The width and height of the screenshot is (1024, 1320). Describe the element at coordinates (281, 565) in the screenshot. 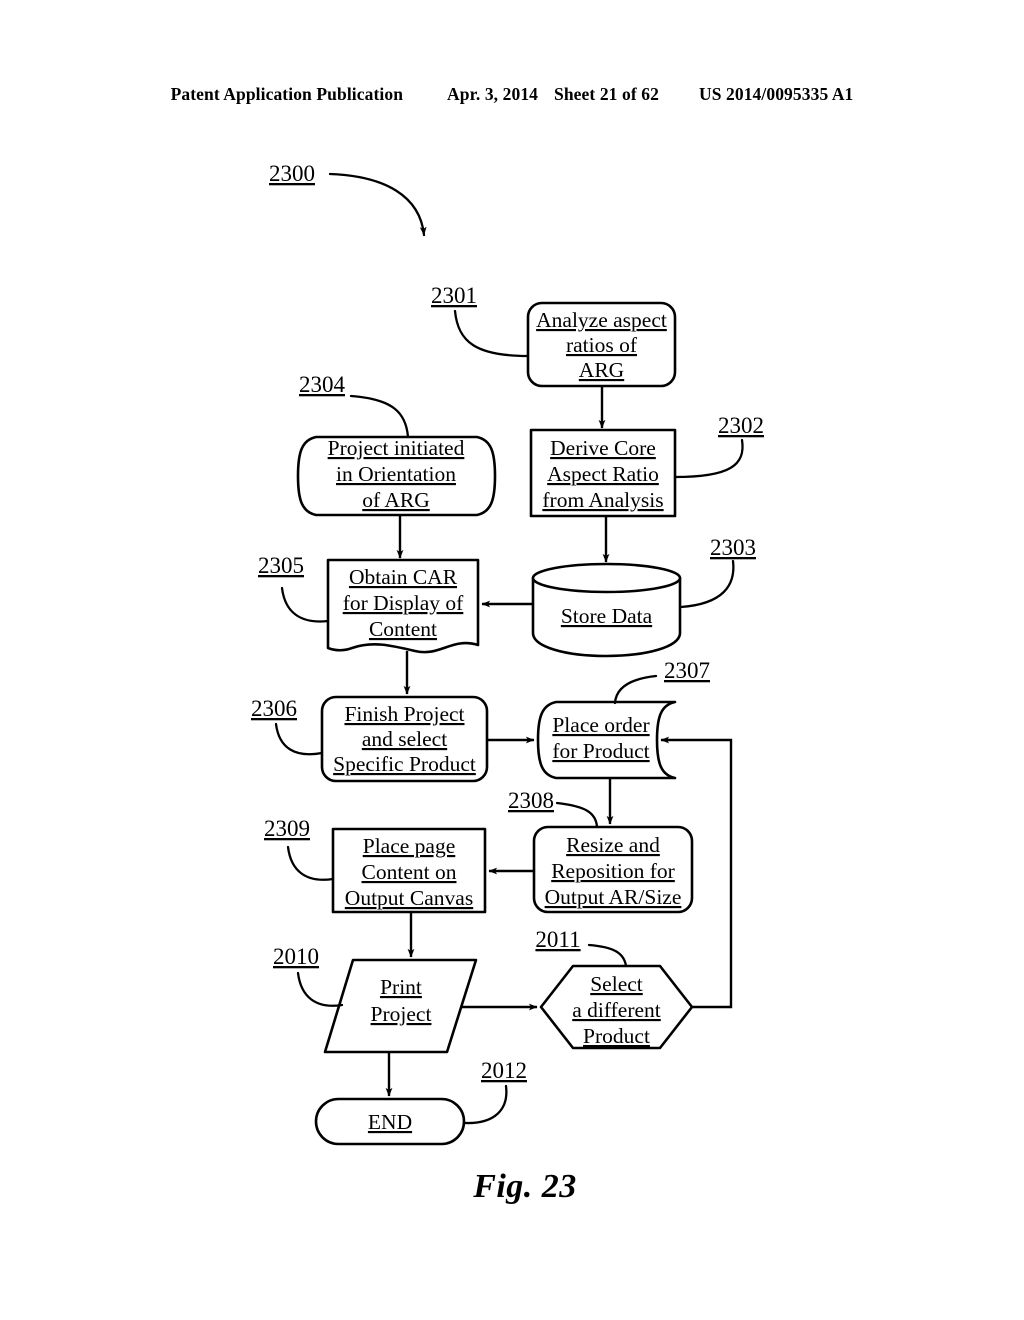

I see `ref-label-2305: 2305` at that location.